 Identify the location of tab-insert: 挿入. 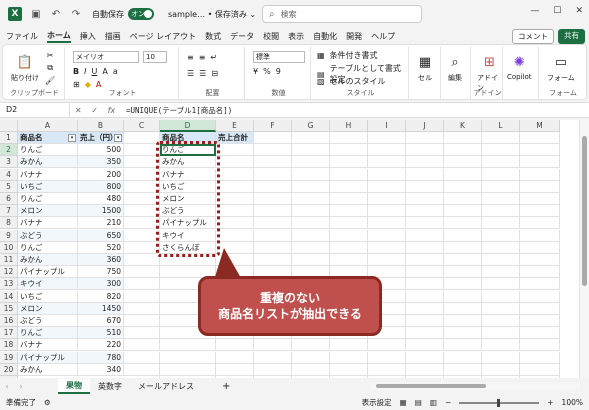
(88, 36).